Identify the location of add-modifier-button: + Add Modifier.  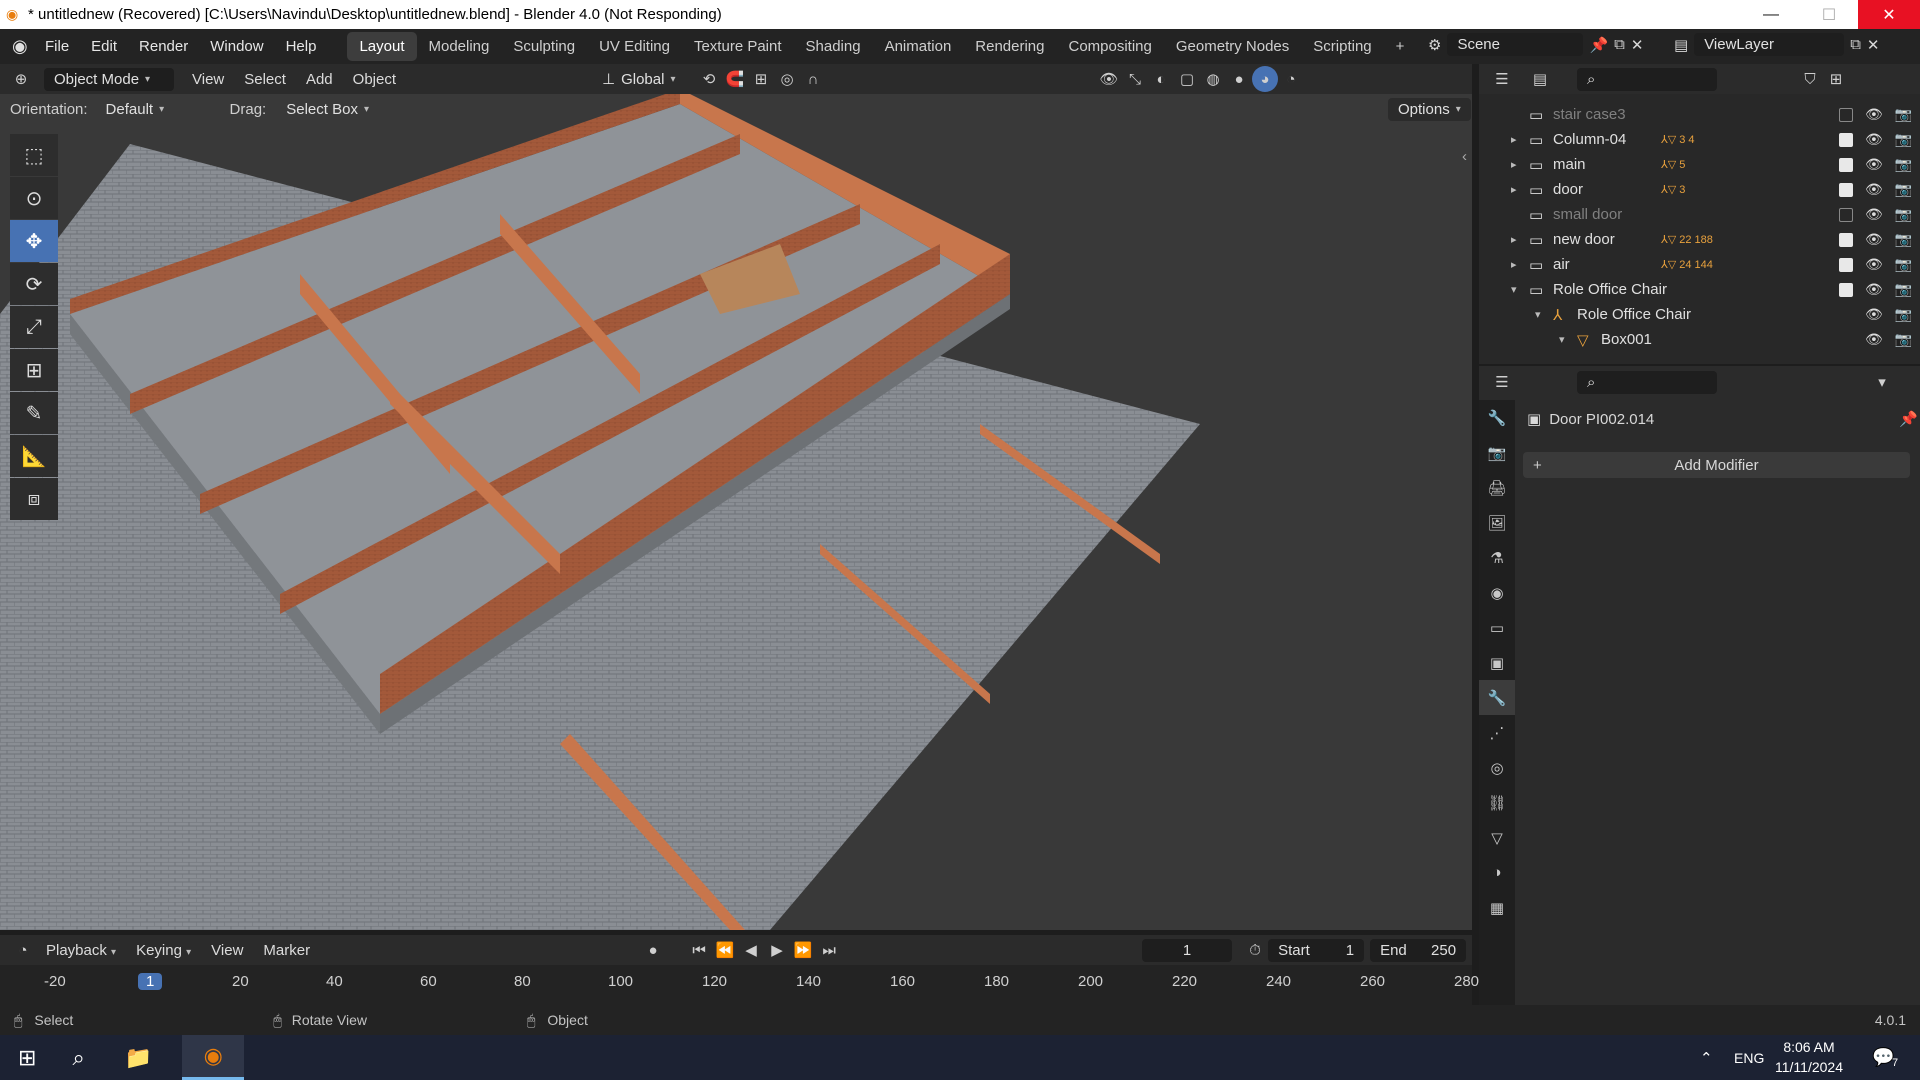
(1716, 465).